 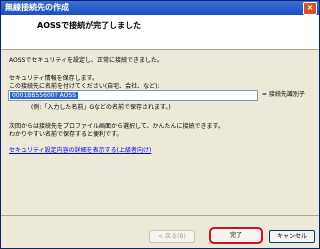 What do you see at coordinates (160, 215) in the screenshot?
I see `button-separator` at bounding box center [160, 215].